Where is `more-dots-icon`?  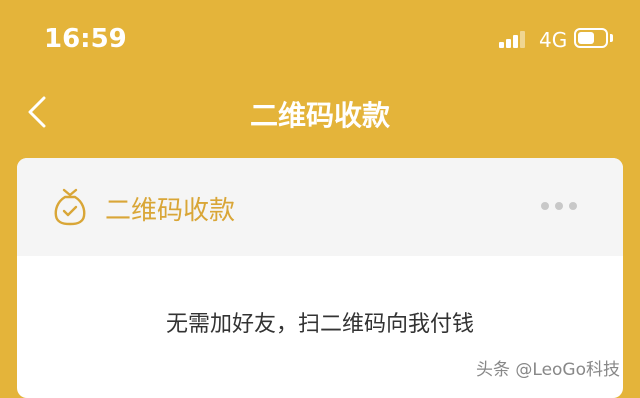
more-dots-icon is located at coordinates (559, 207).